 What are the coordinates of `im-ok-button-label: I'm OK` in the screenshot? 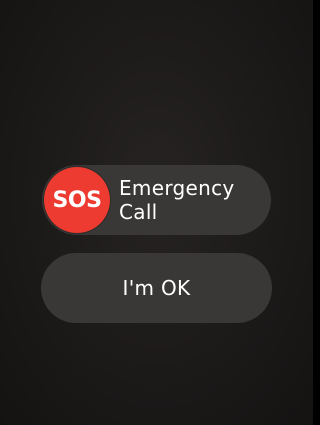 It's located at (156, 288).